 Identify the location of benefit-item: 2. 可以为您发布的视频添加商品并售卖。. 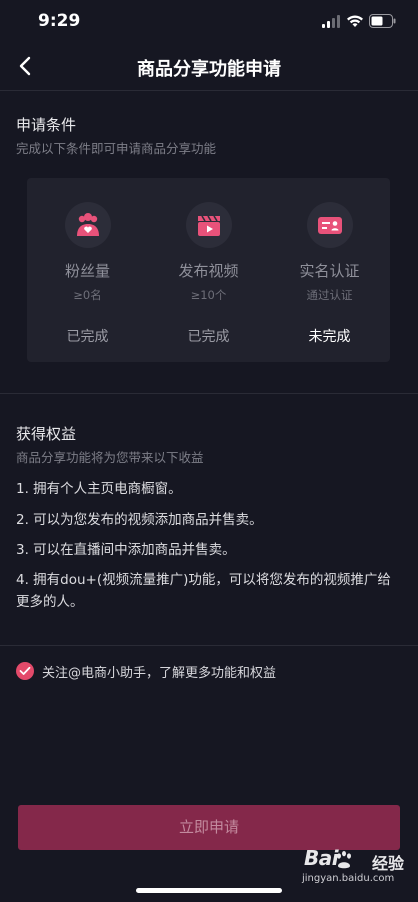
(139, 520).